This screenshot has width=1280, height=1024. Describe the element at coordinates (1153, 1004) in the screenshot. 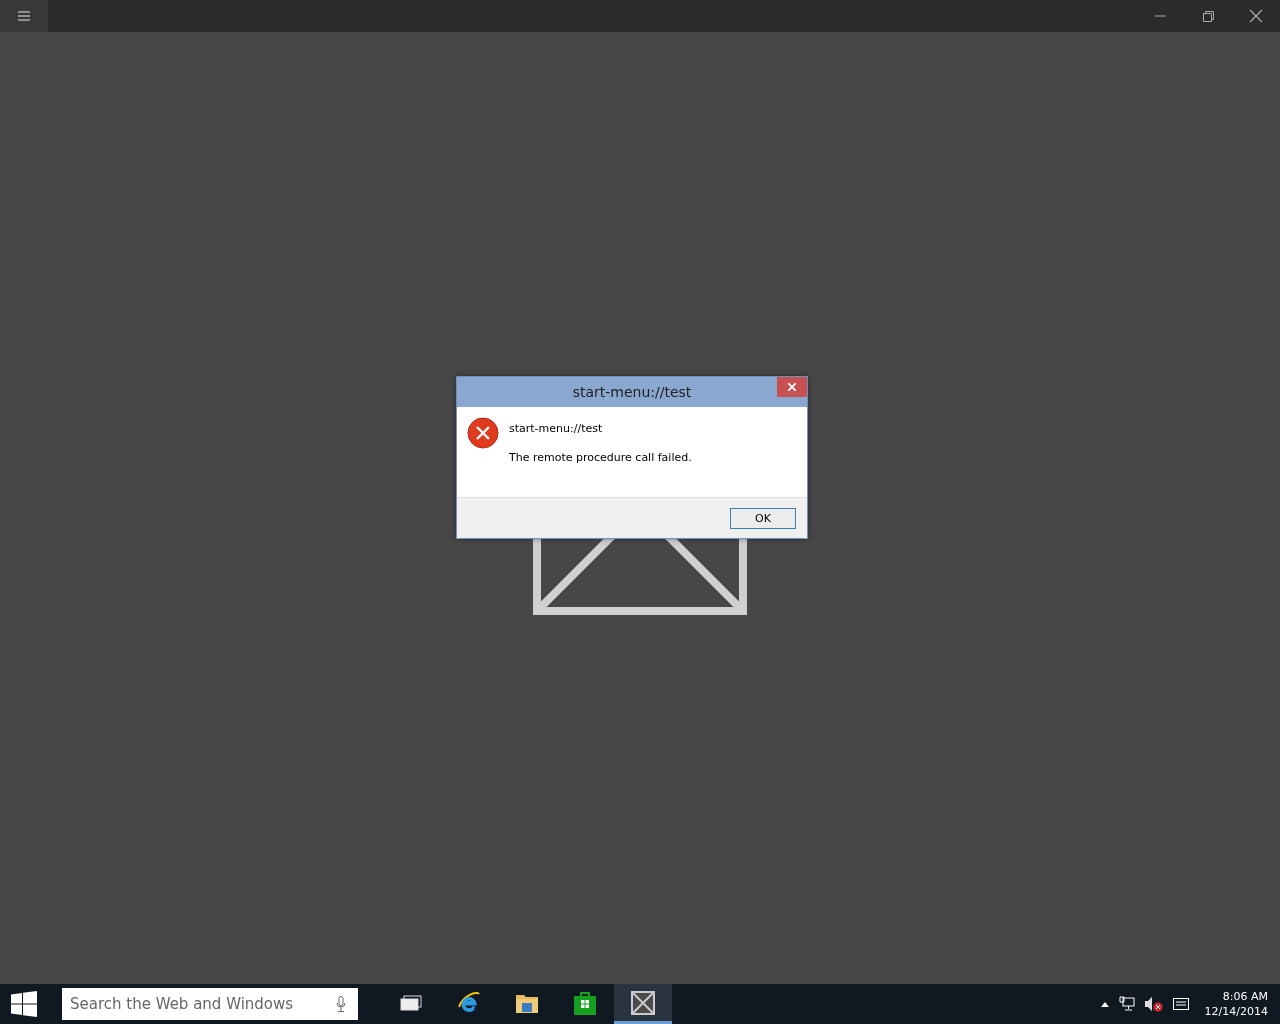

I see `muted-speaker-icon` at that location.